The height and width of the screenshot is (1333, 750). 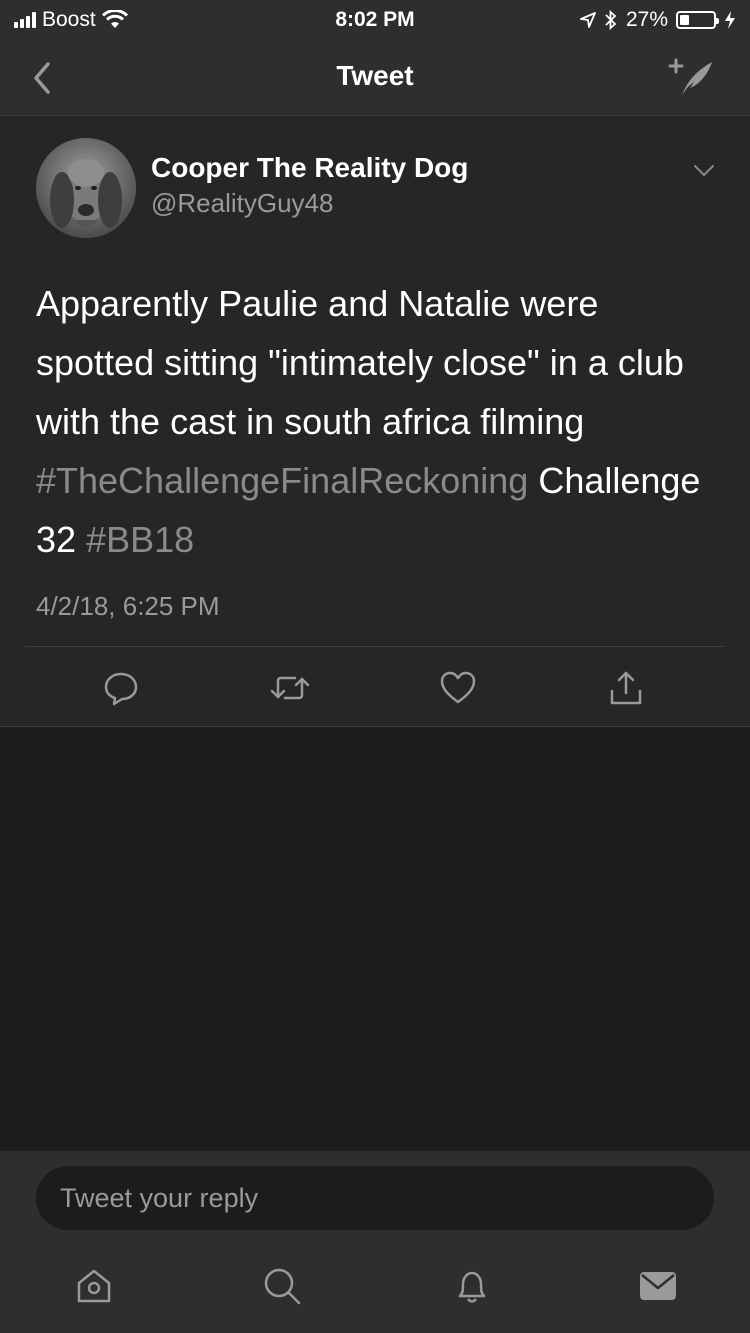 I want to click on like-button, so click(x=458, y=688).